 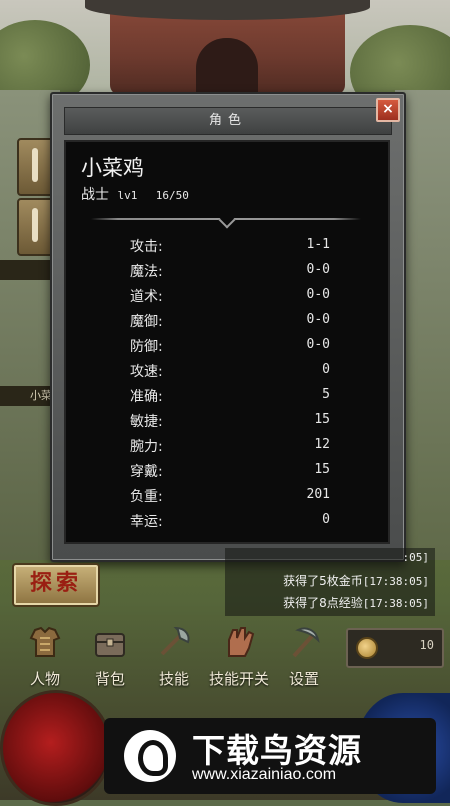 What do you see at coordinates (227, 521) in the screenshot?
I see `stat-row: 幸运: 0` at bounding box center [227, 521].